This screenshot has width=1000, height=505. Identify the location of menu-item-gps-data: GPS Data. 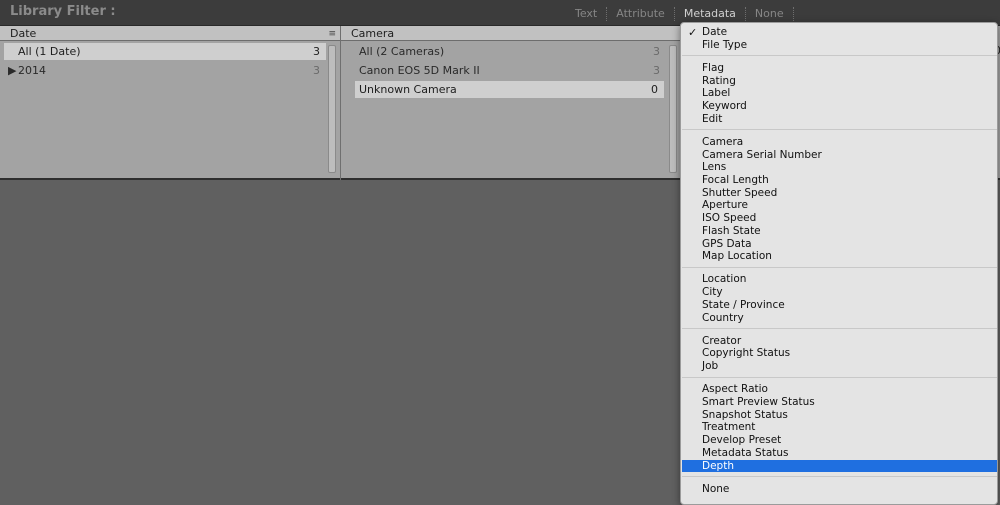
(839, 244).